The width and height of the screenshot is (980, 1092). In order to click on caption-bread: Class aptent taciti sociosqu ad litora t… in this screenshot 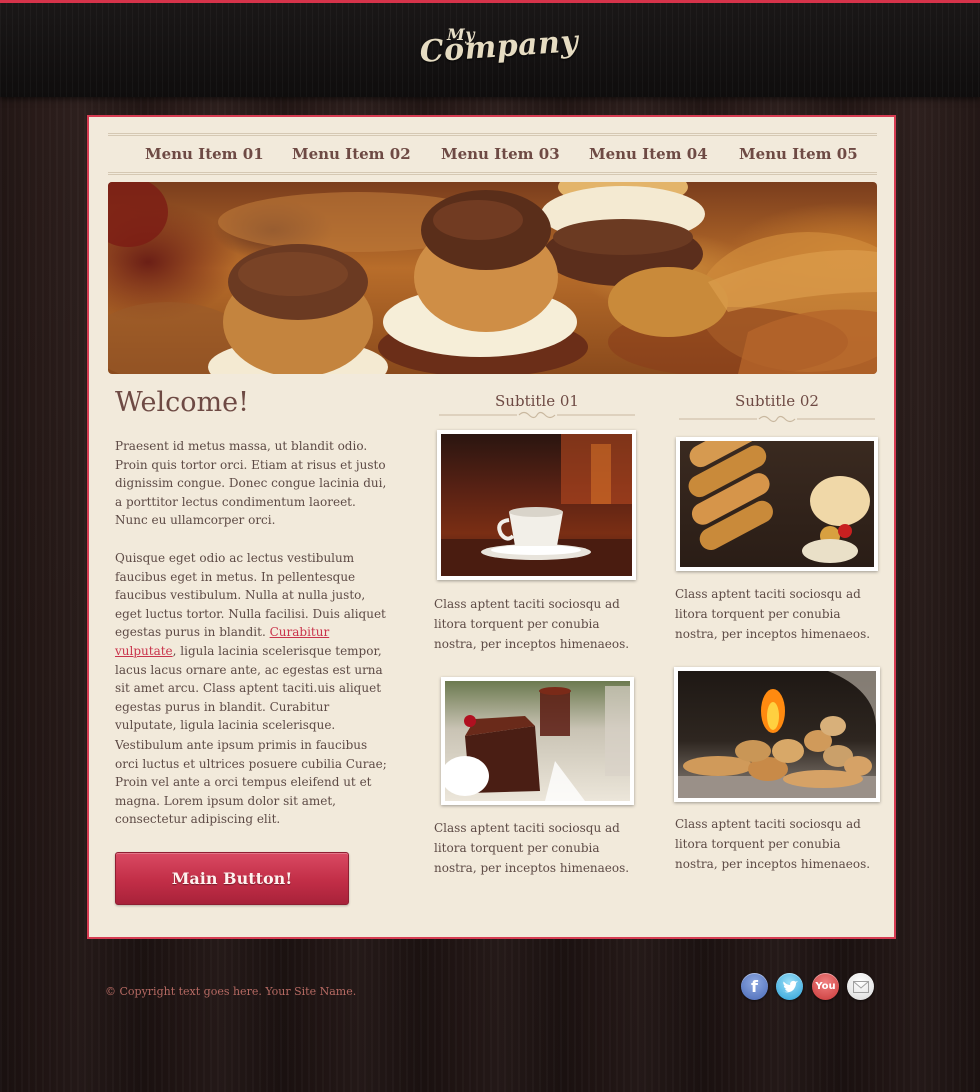, I will do `click(773, 844)`.